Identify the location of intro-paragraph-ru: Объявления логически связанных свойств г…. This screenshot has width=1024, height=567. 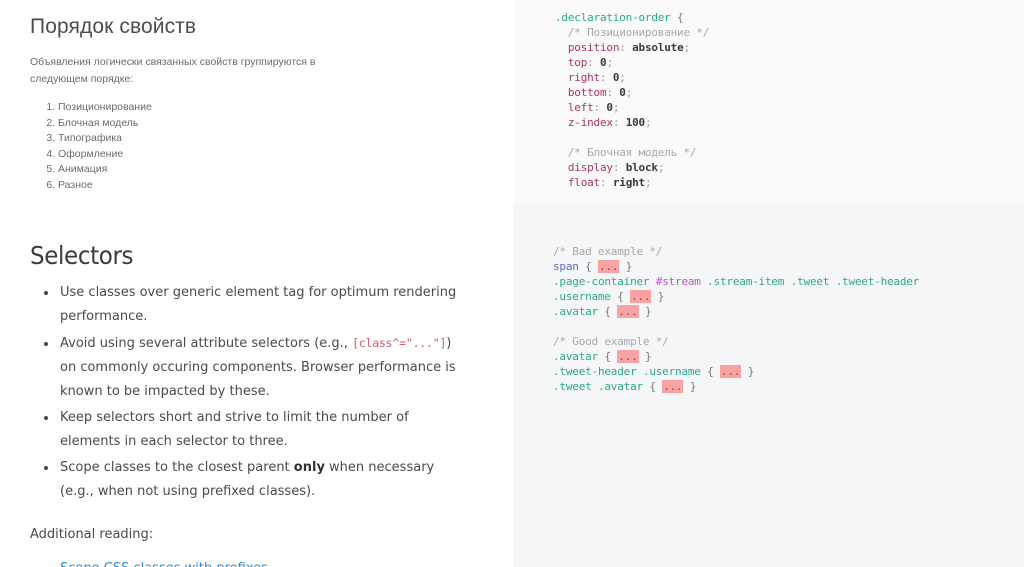
(173, 70).